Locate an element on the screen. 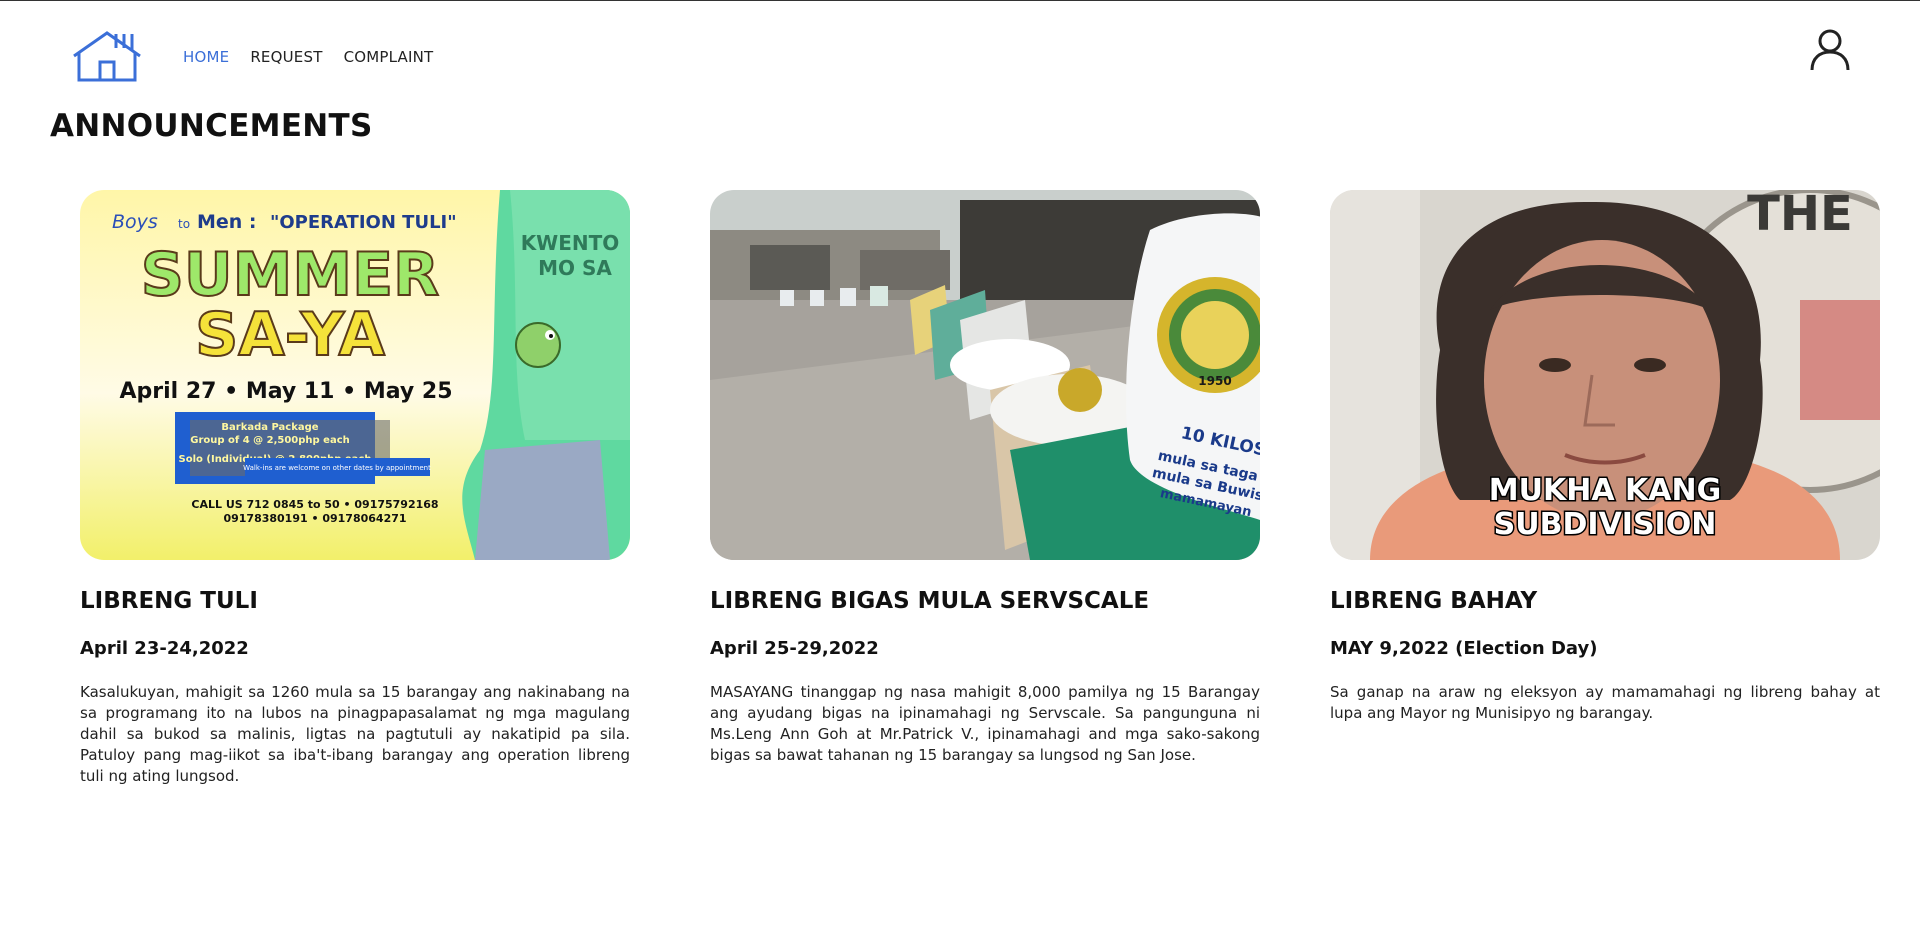  poster-headline-saya: SA-YA is located at coordinates (290, 335).